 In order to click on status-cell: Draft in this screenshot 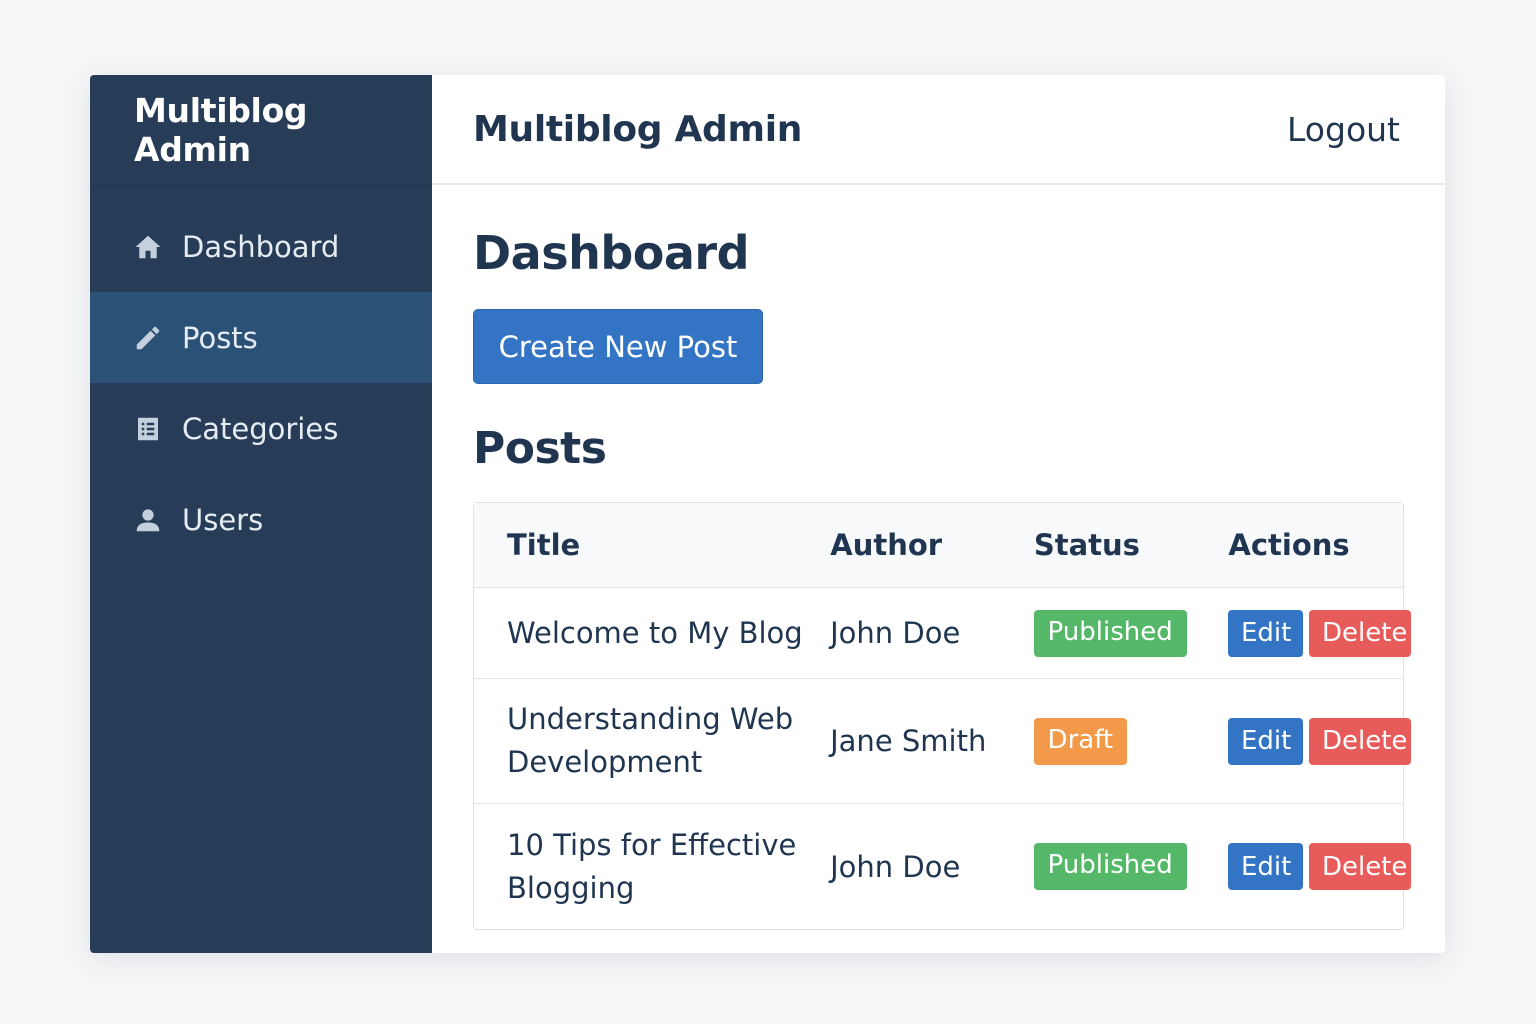, I will do `click(1130, 741)`.